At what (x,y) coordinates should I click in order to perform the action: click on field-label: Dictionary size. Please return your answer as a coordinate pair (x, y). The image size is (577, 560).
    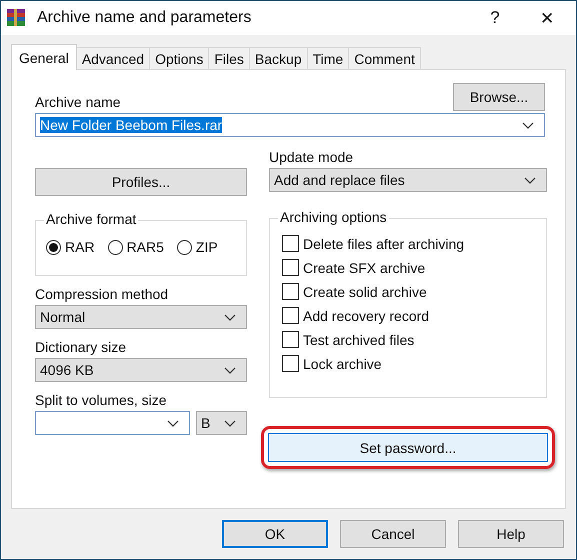
    Looking at the image, I should click on (81, 347).